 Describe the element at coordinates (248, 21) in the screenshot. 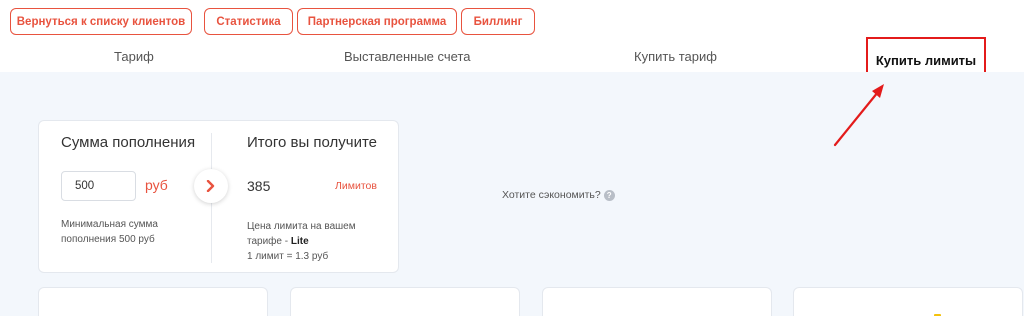

I see `statistics-button: Статистика` at that location.